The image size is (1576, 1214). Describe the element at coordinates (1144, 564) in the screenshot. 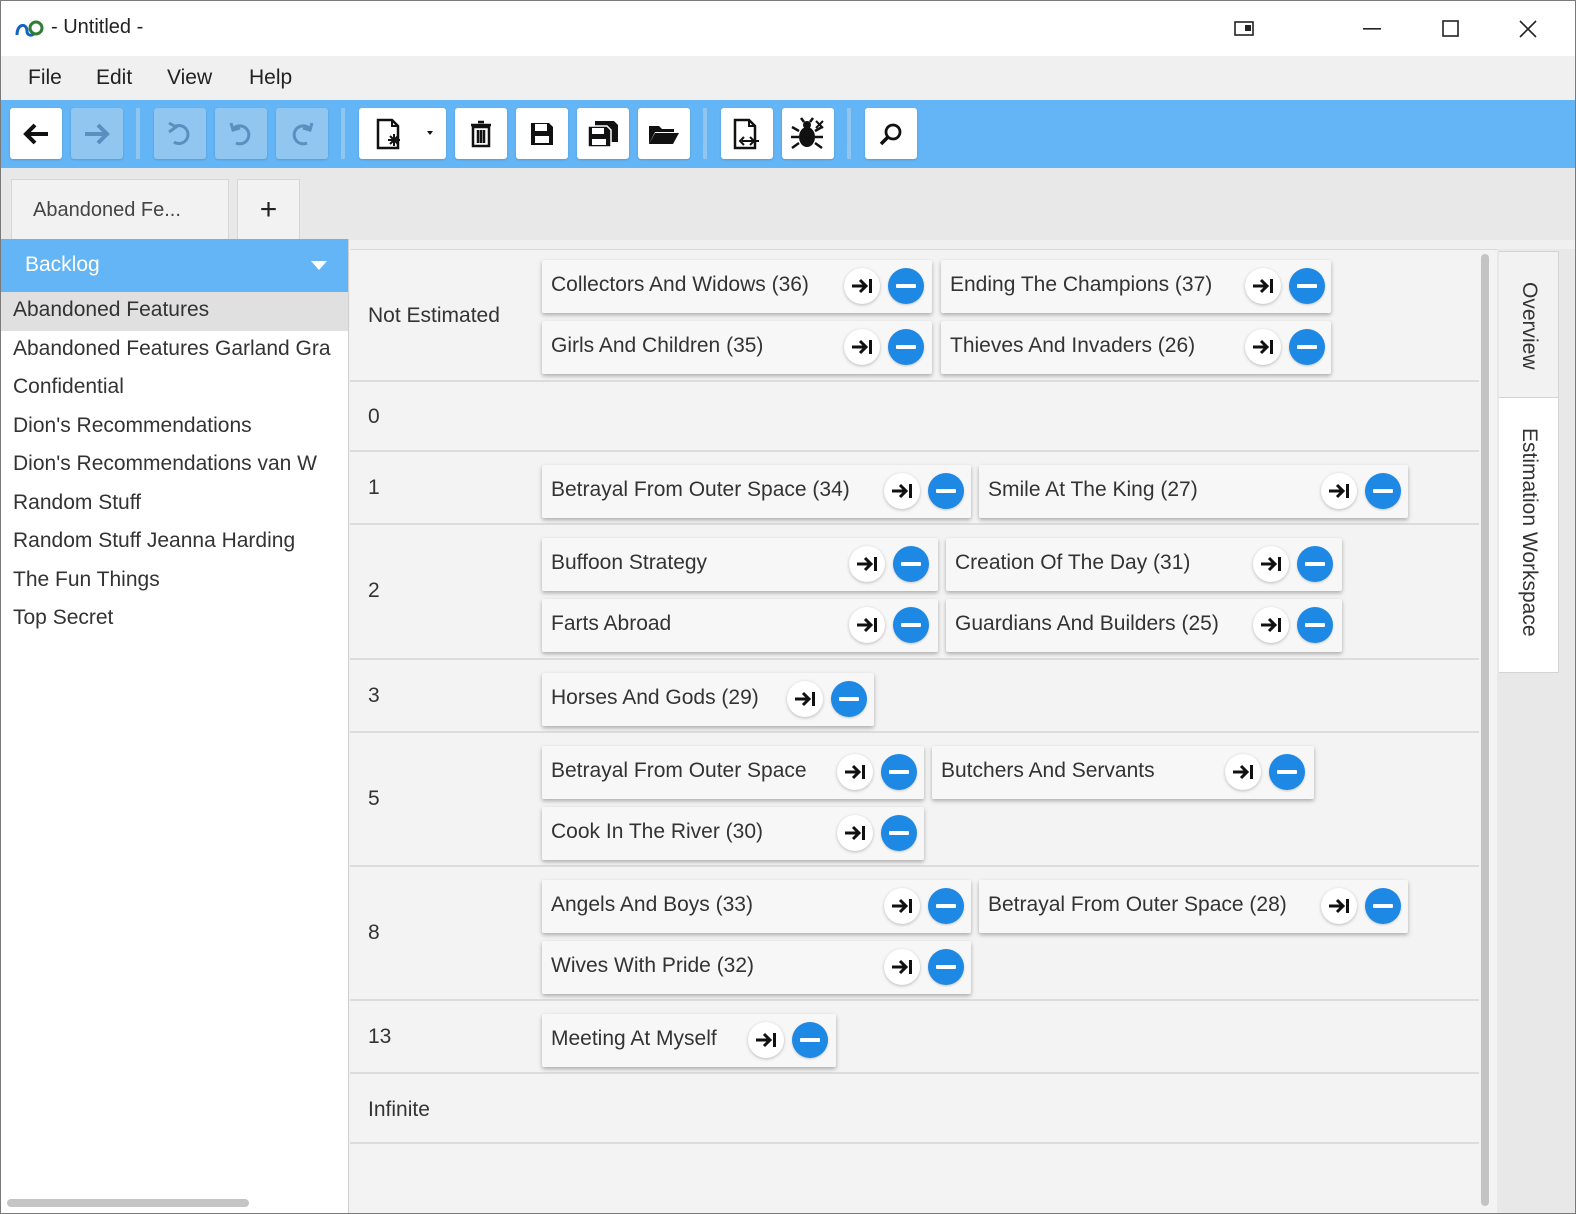

I see `story-card: Creation Of The Day (31)` at that location.